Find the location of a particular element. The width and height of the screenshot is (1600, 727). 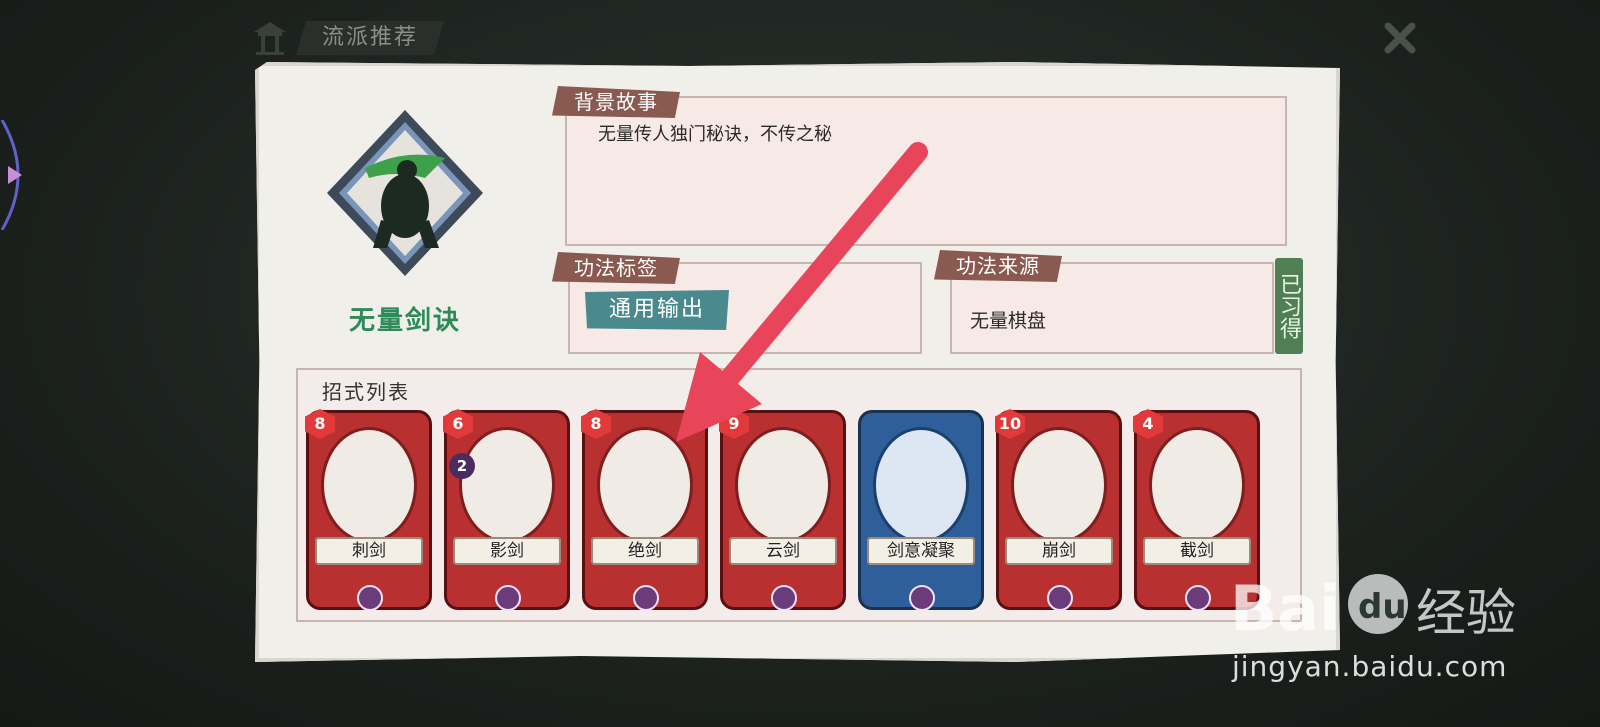

move-card-5: 剑意凝聚 is located at coordinates (921, 510).